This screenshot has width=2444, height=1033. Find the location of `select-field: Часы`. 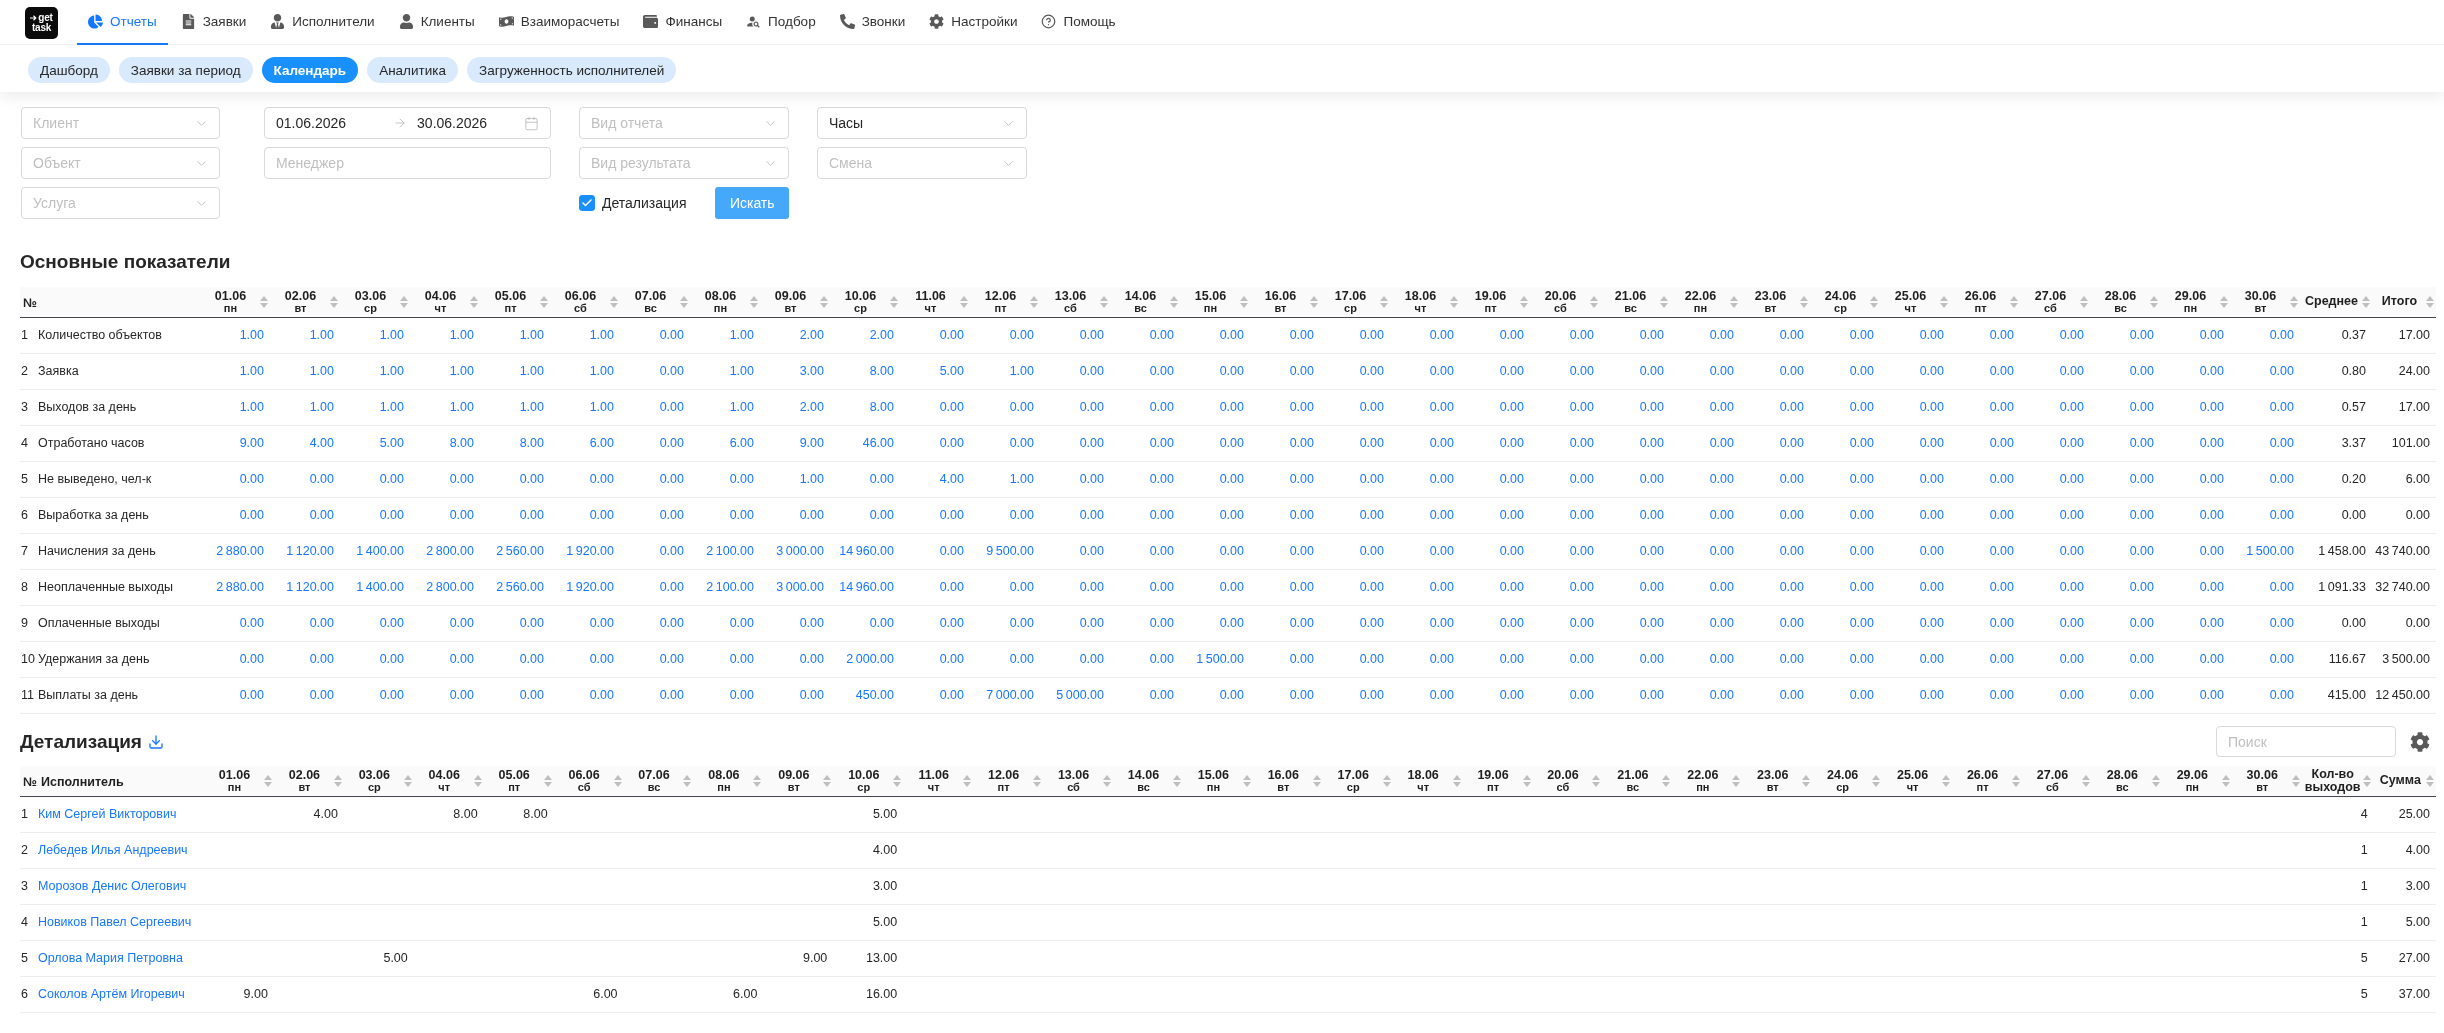

select-field: Часы is located at coordinates (922, 123).